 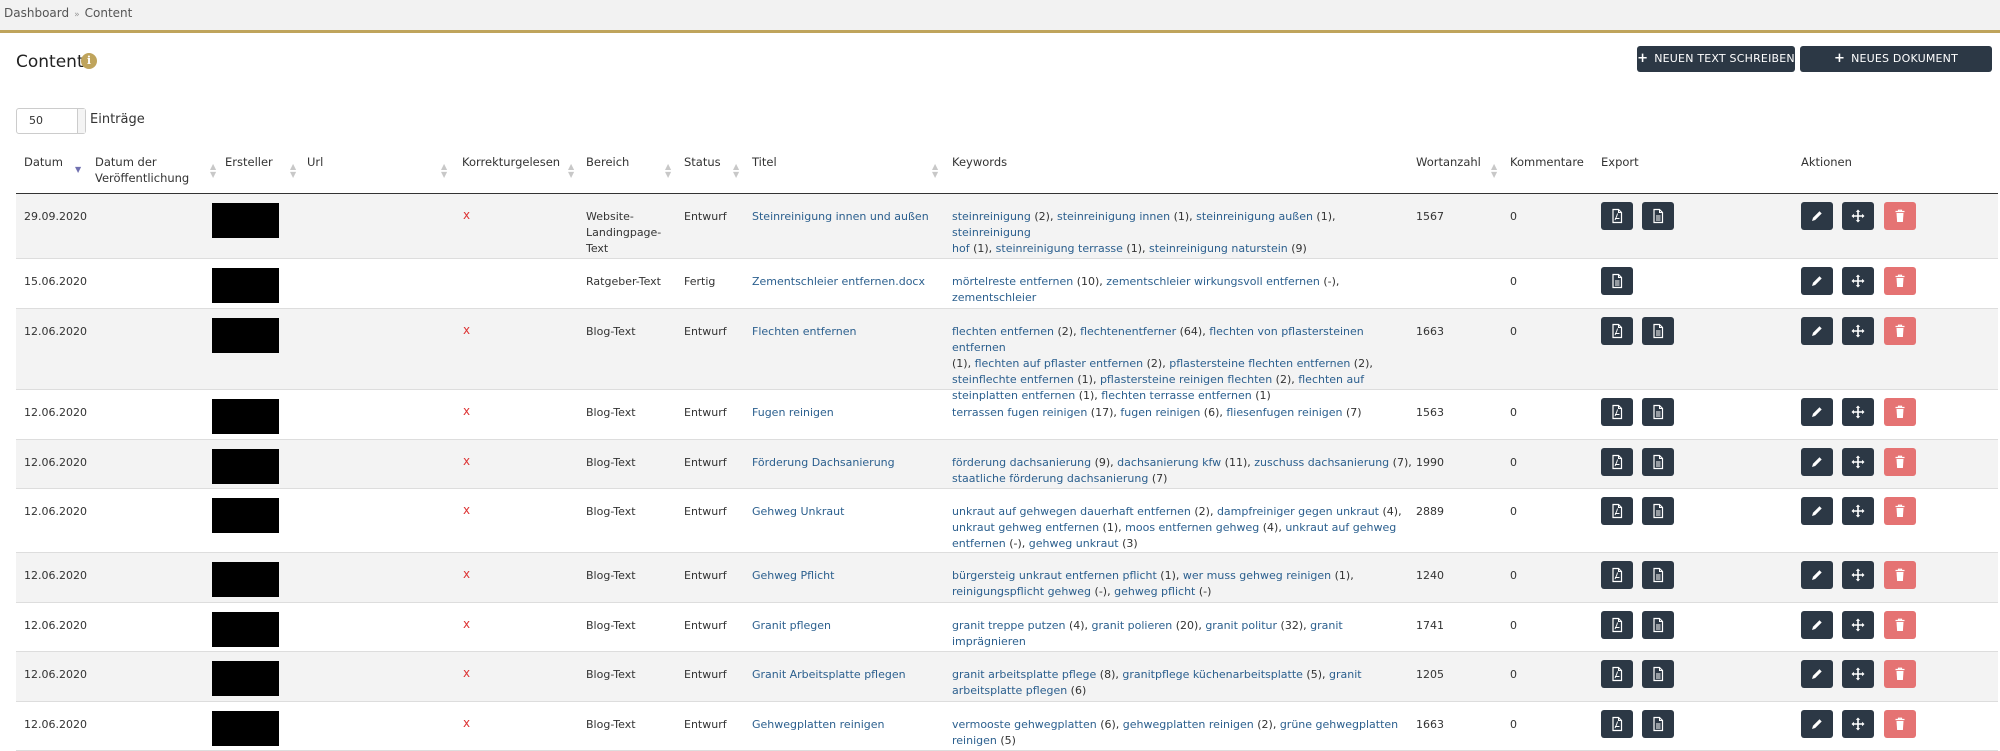 I want to click on keyword-link: wer muss gehweg reinigen, so click(x=1257, y=575).